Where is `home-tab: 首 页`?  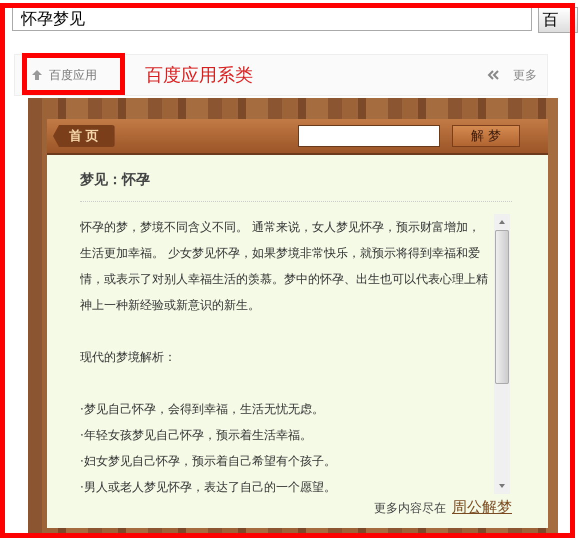 home-tab: 首 页 is located at coordinates (84, 136).